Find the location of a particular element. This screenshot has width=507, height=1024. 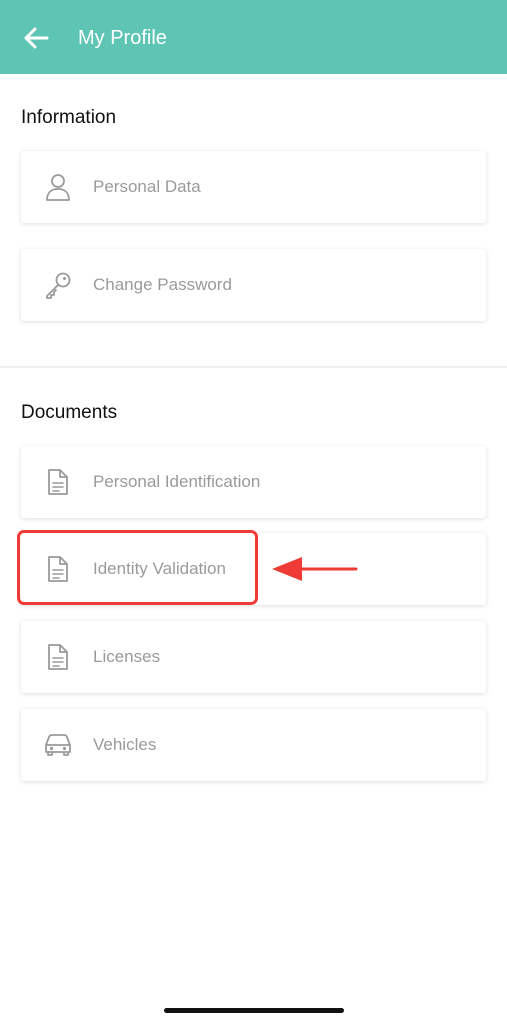

menu-item-label: Personal Identification is located at coordinates (177, 481).